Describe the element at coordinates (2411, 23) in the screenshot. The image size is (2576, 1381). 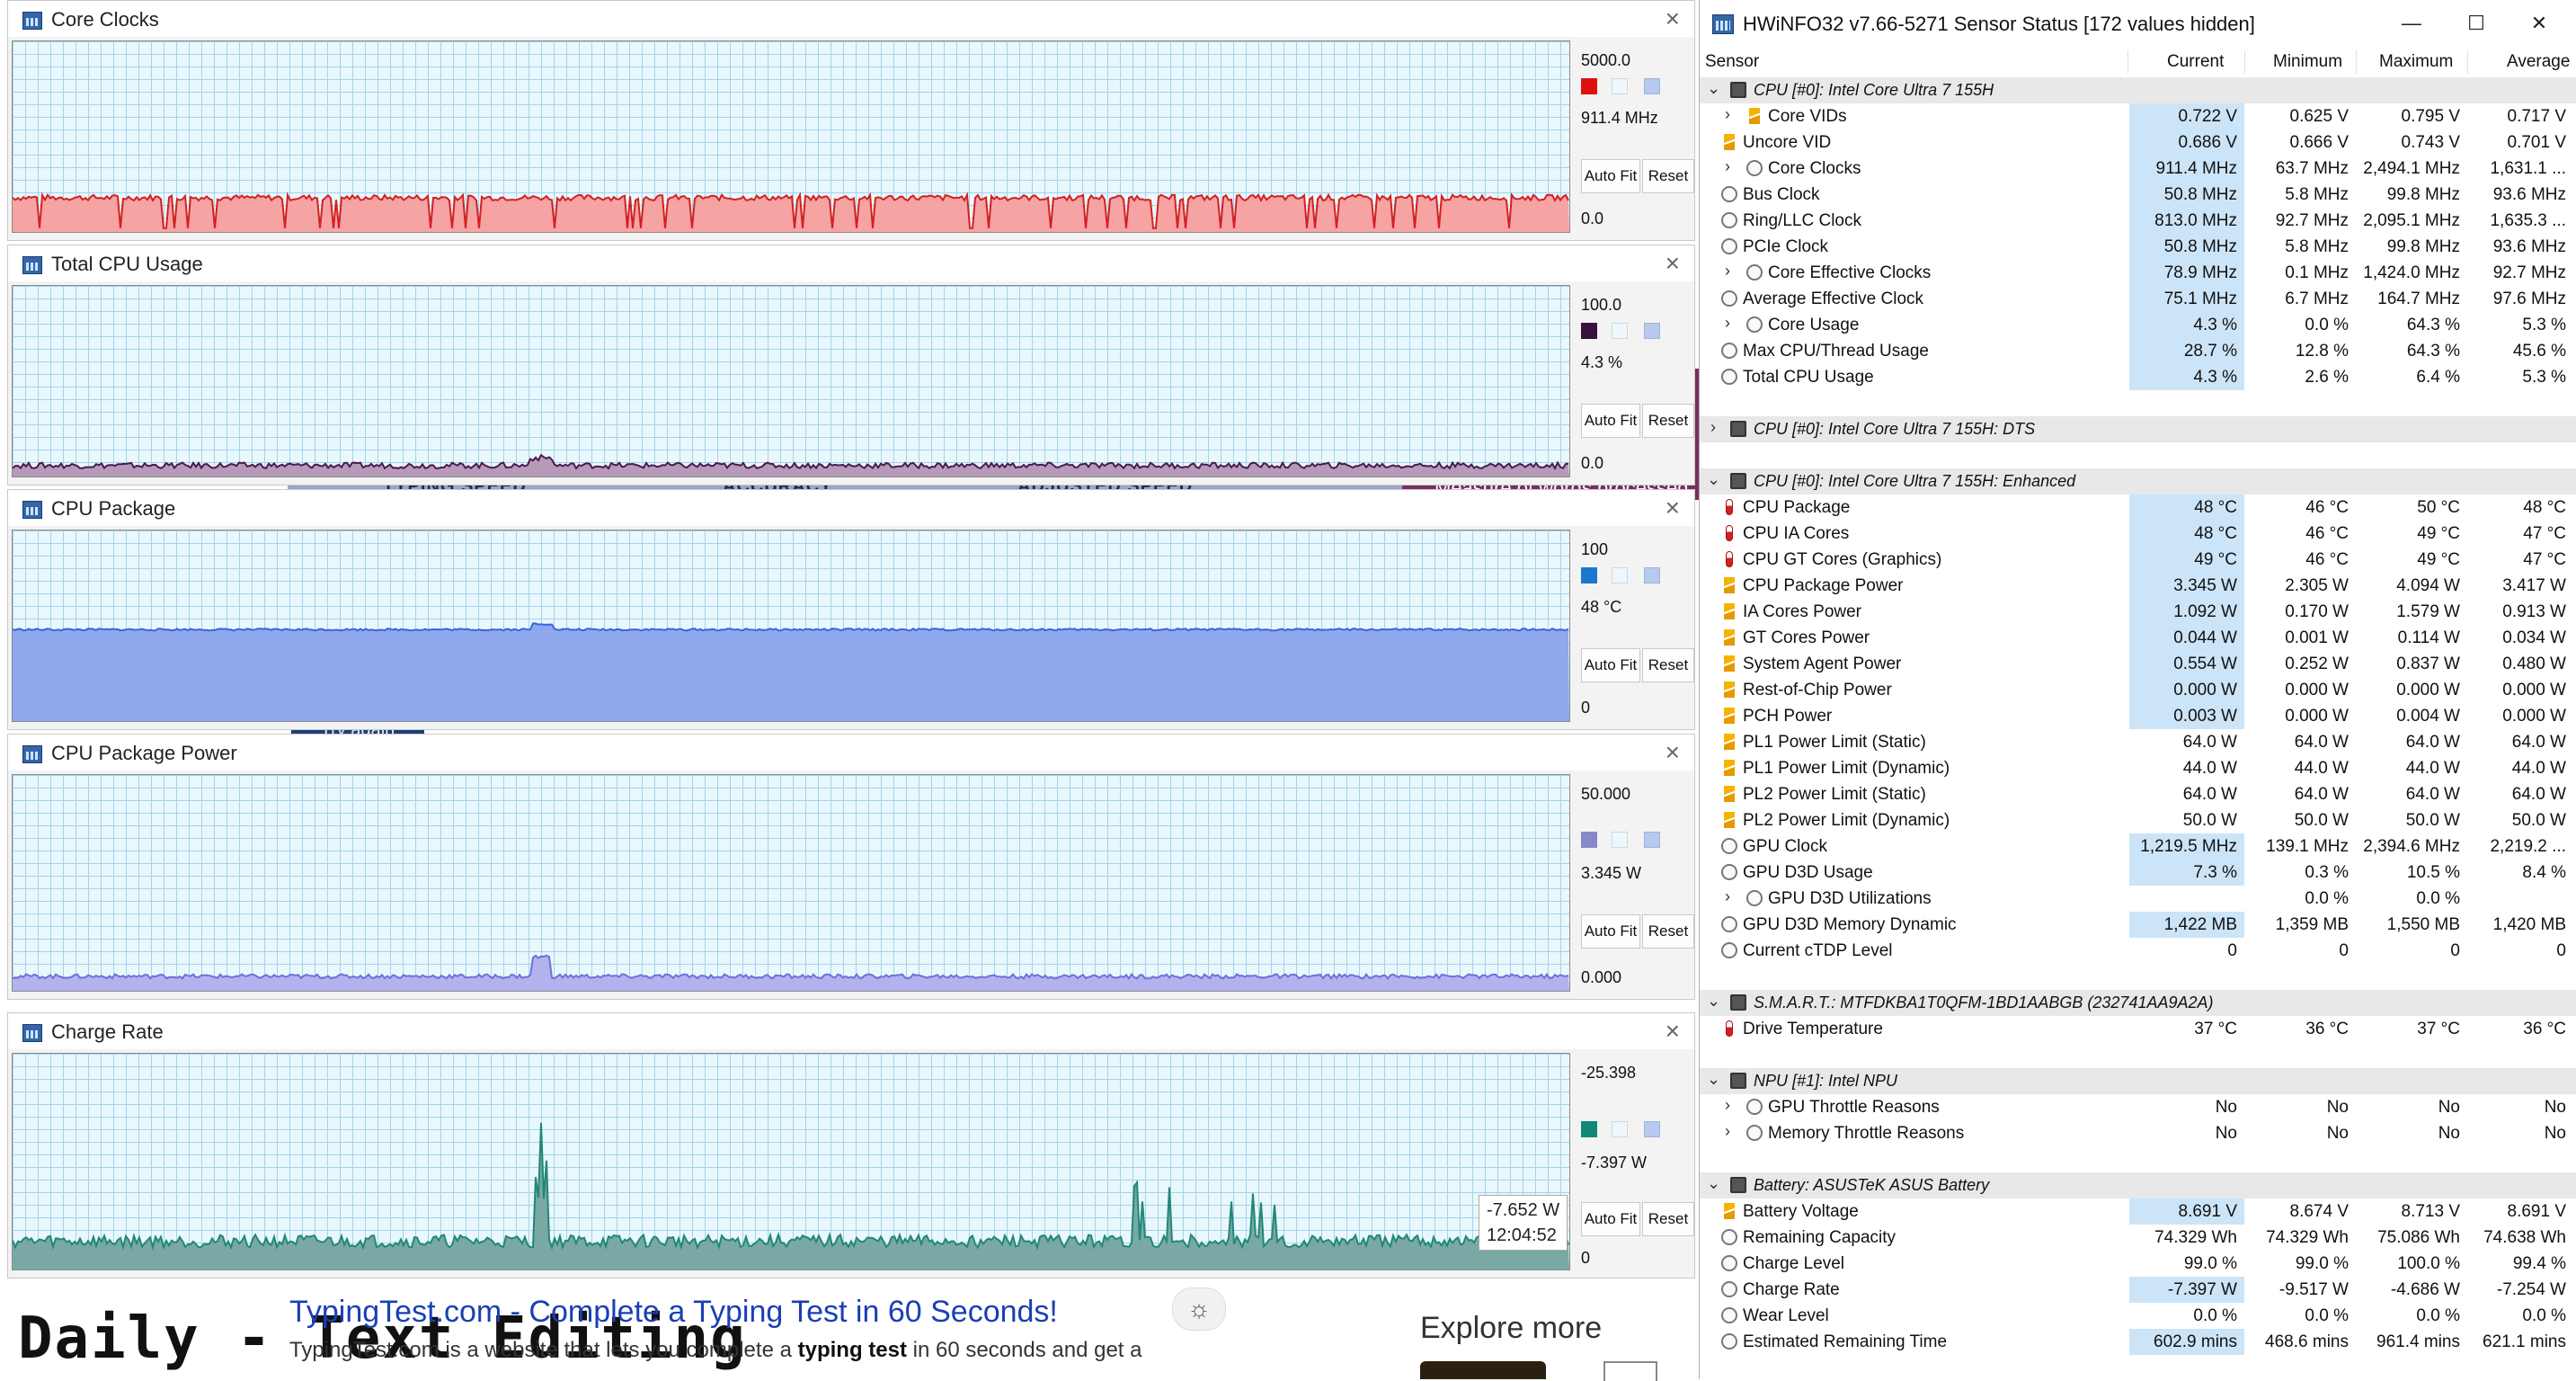
I see `minimize-button: —` at that location.